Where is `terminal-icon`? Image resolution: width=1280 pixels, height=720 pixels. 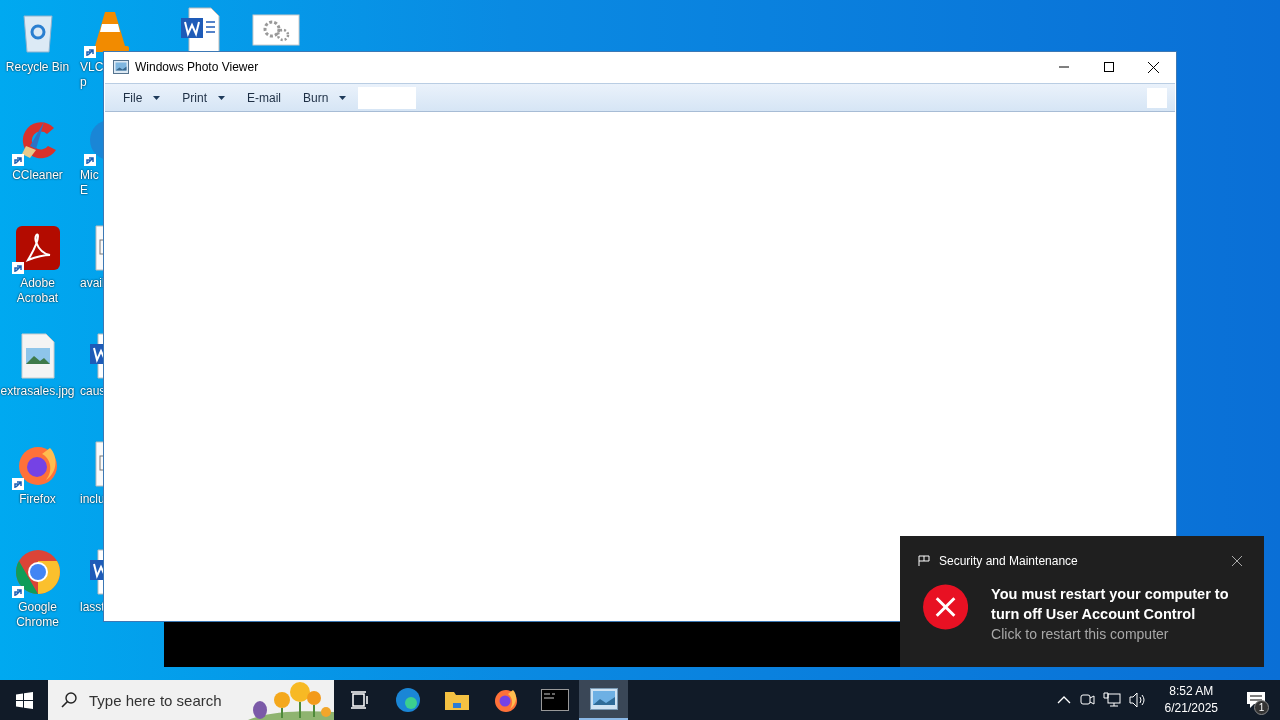
terminal-icon is located at coordinates (554, 700).